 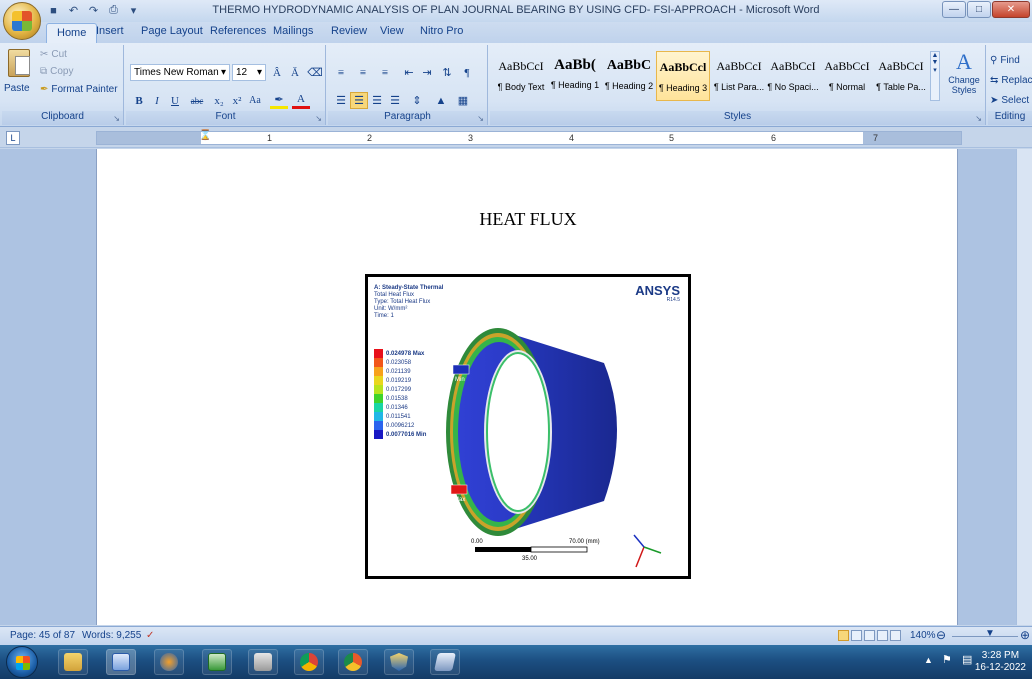 I want to click on indent-marker-icon: ⌛, so click(x=205, y=135).